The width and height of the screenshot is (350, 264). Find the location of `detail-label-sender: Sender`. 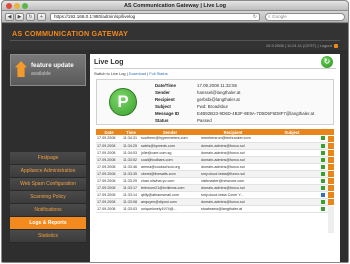

detail-label-sender: Sender is located at coordinates (162, 92).